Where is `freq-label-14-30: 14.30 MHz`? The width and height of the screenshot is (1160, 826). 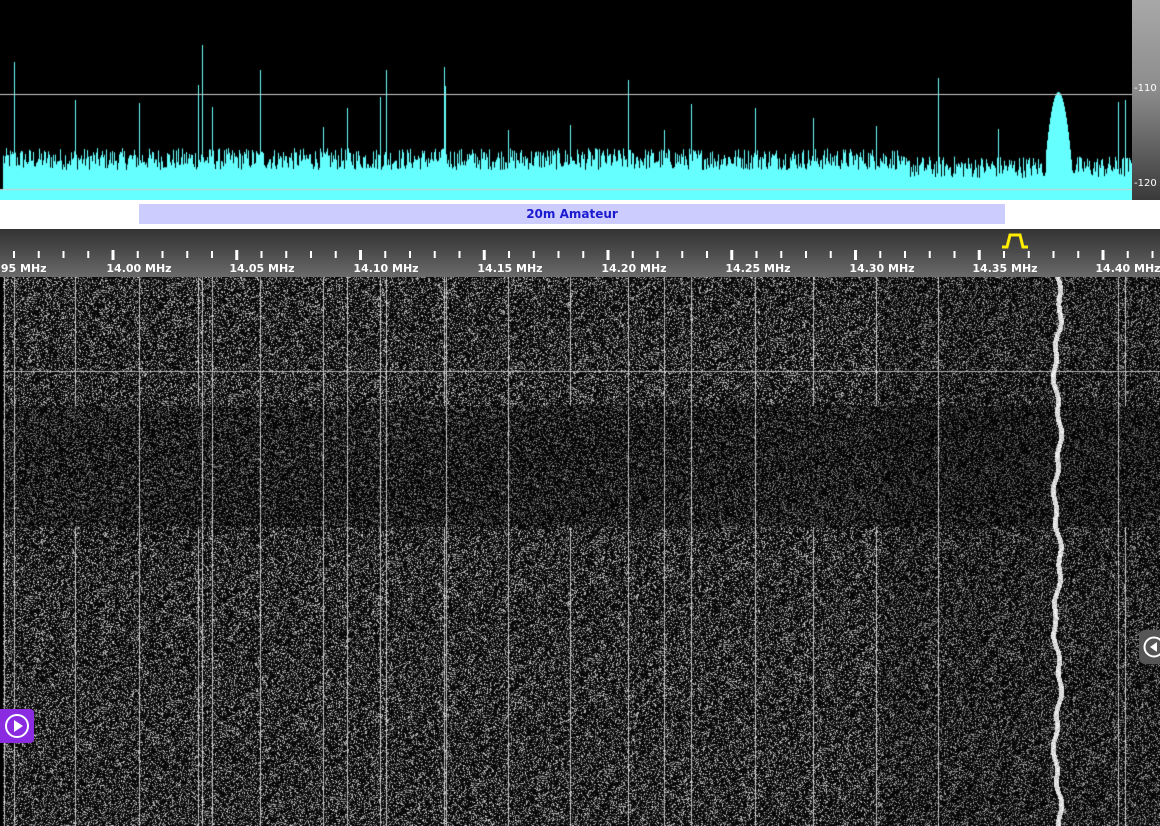 freq-label-14-30: 14.30 MHz is located at coordinates (882, 268).